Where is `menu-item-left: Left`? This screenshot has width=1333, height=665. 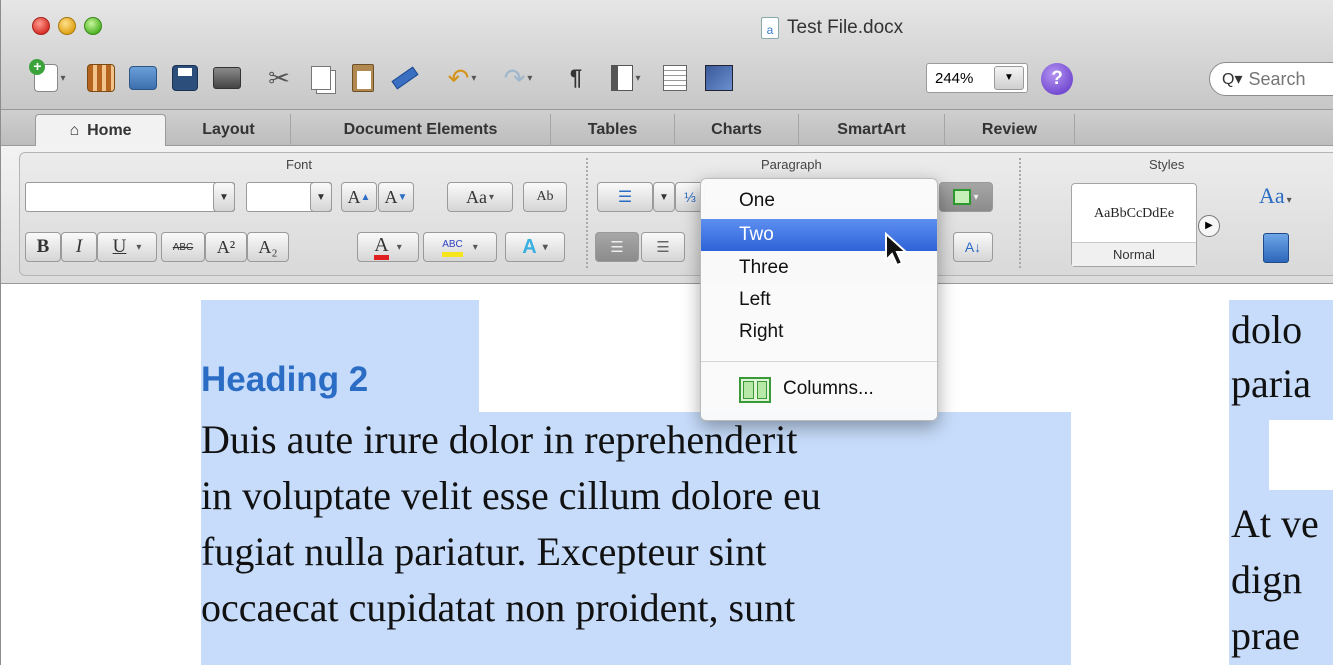 menu-item-left: Left is located at coordinates (819, 300).